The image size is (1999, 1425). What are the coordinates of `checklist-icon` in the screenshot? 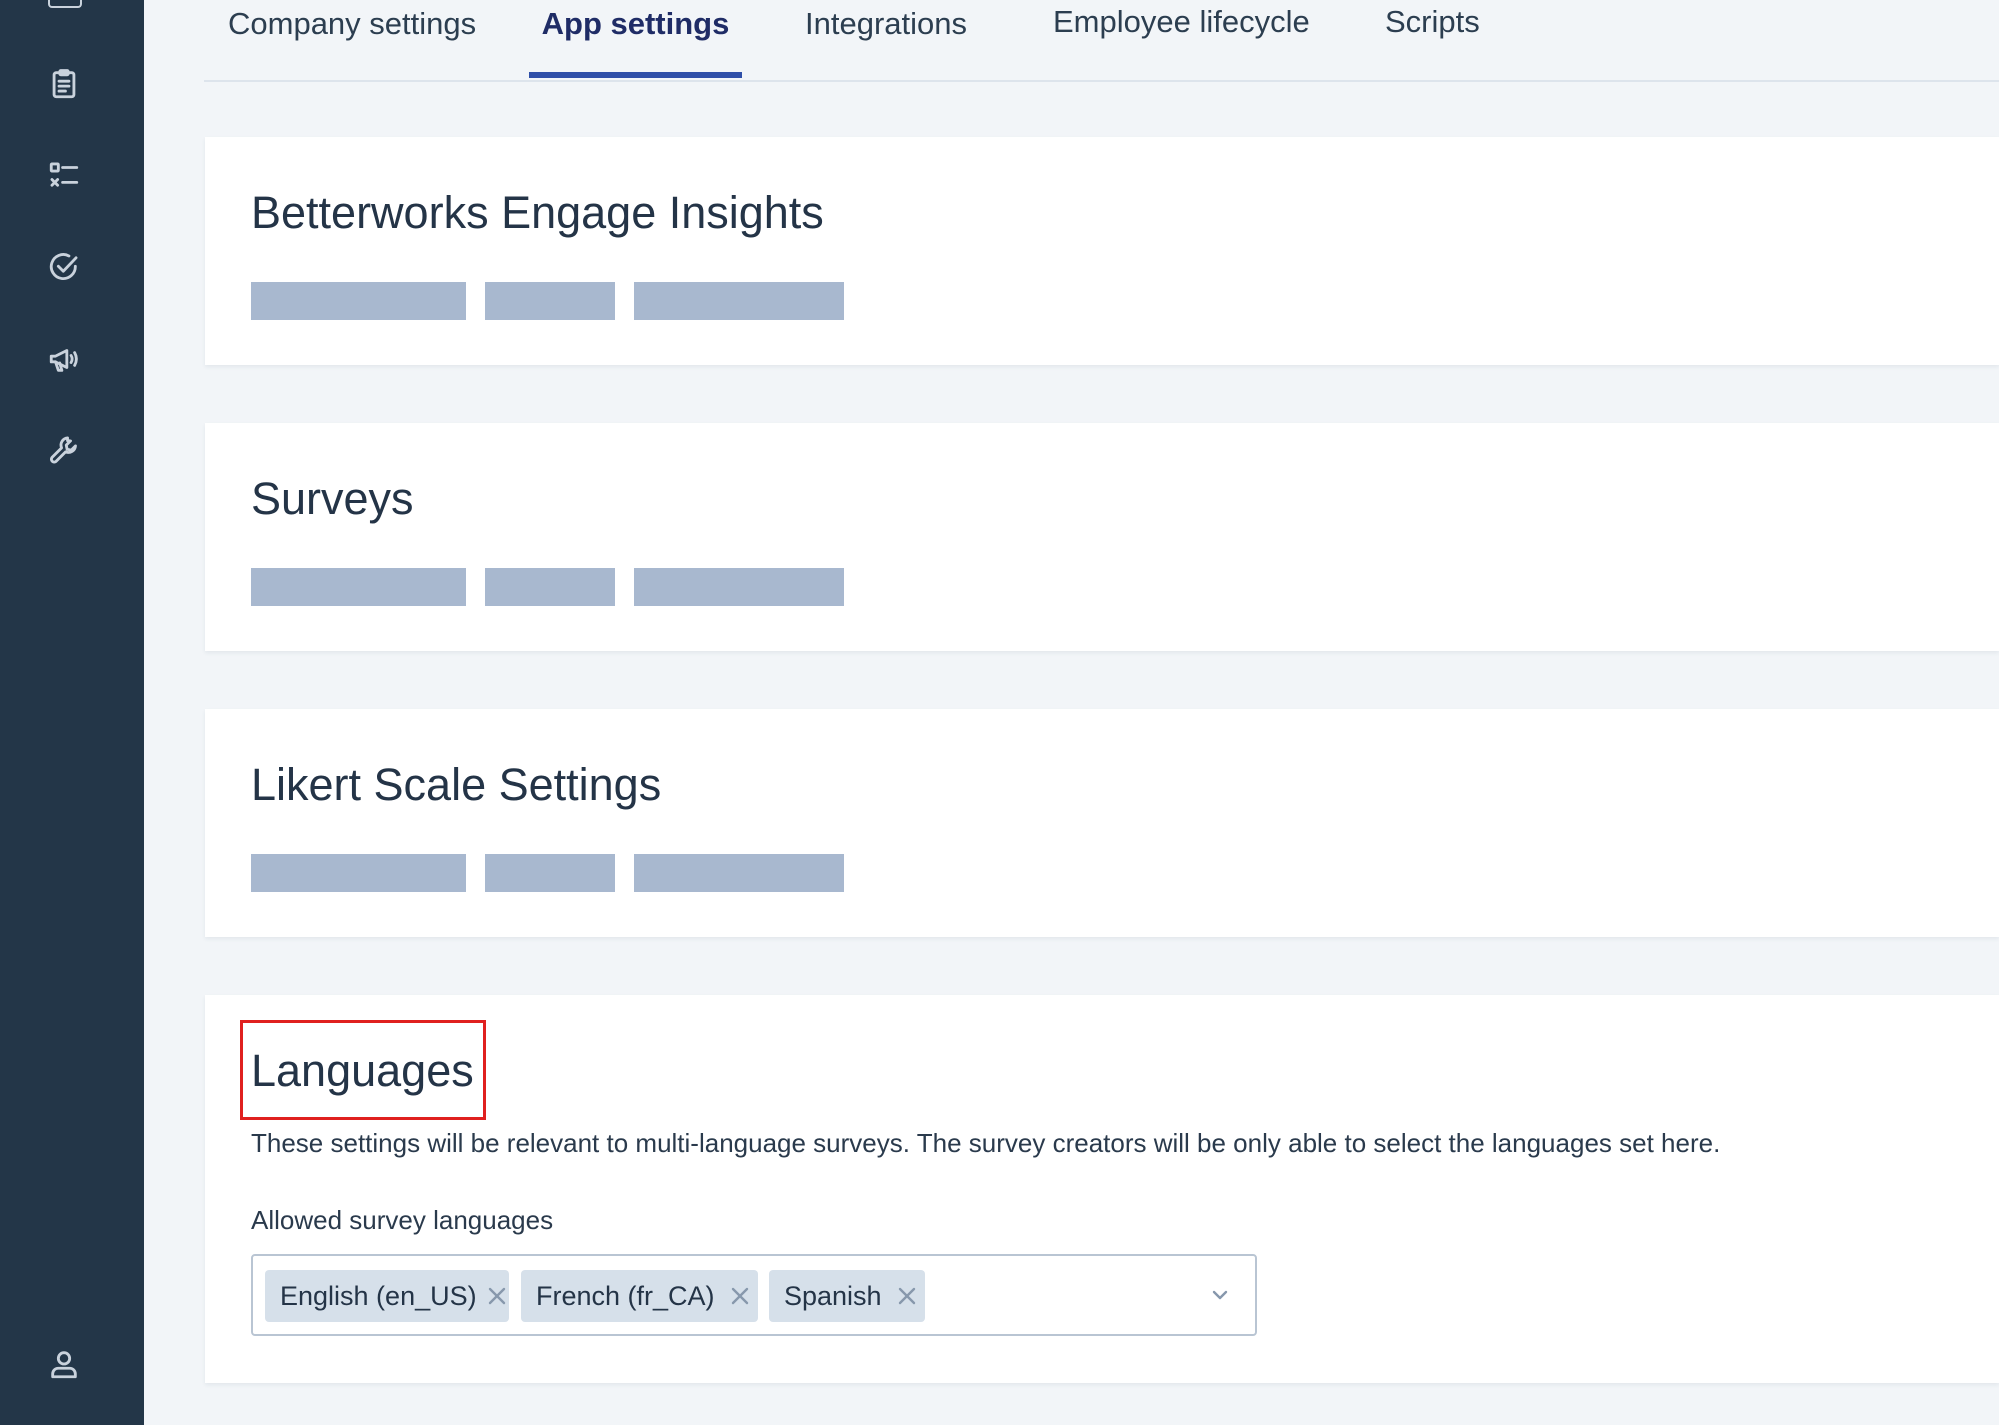 It's located at (64, 176).